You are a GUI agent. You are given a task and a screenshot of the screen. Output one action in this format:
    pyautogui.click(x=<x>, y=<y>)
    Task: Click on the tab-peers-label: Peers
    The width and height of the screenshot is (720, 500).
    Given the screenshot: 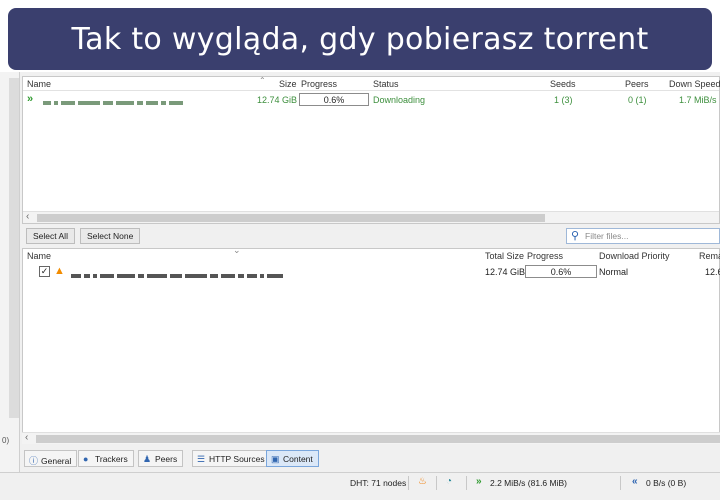 What is the action you would take?
    pyautogui.click(x=166, y=459)
    